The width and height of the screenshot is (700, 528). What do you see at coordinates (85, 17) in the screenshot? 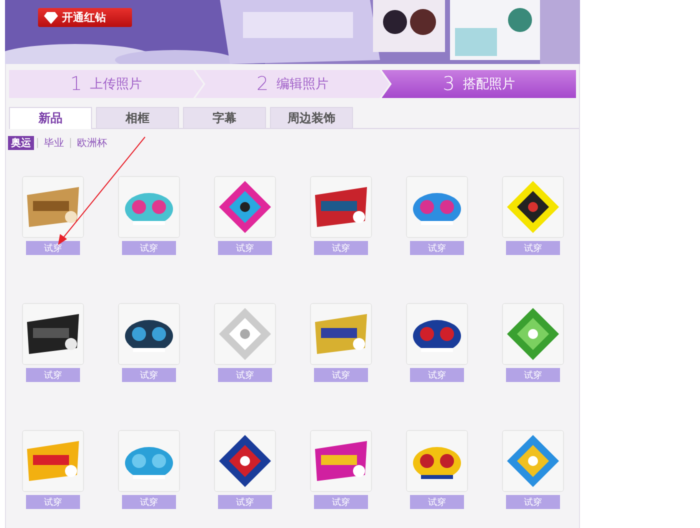
I see `vip-button: 开通红钻` at bounding box center [85, 17].